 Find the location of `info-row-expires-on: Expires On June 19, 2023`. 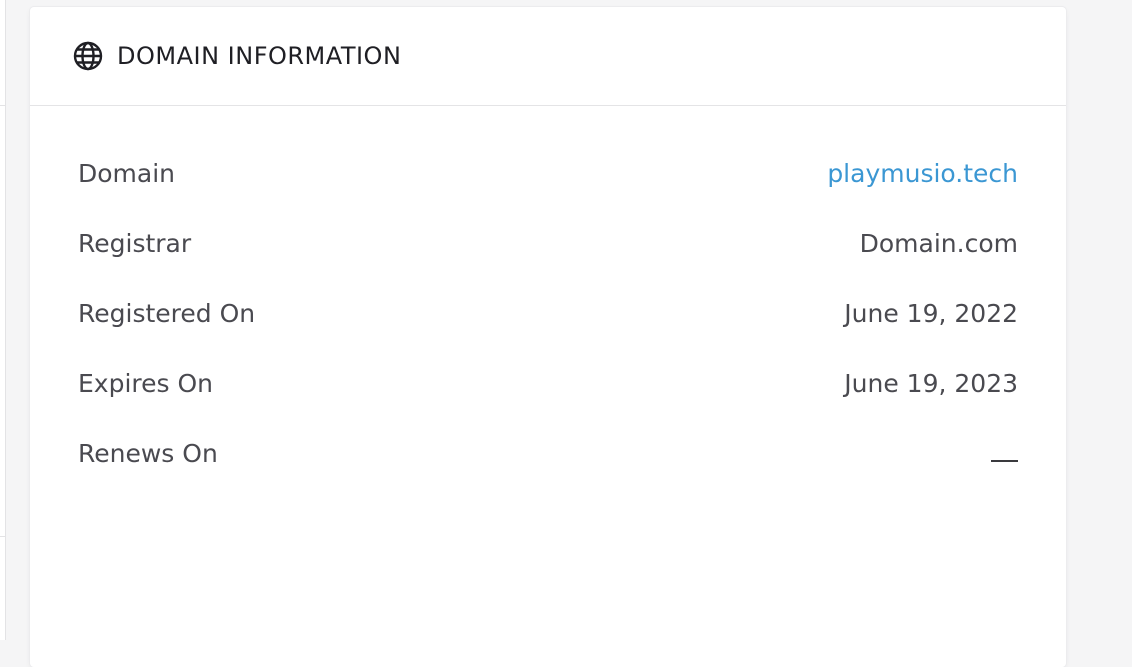

info-row-expires-on: Expires On June 19, 2023 is located at coordinates (548, 383).